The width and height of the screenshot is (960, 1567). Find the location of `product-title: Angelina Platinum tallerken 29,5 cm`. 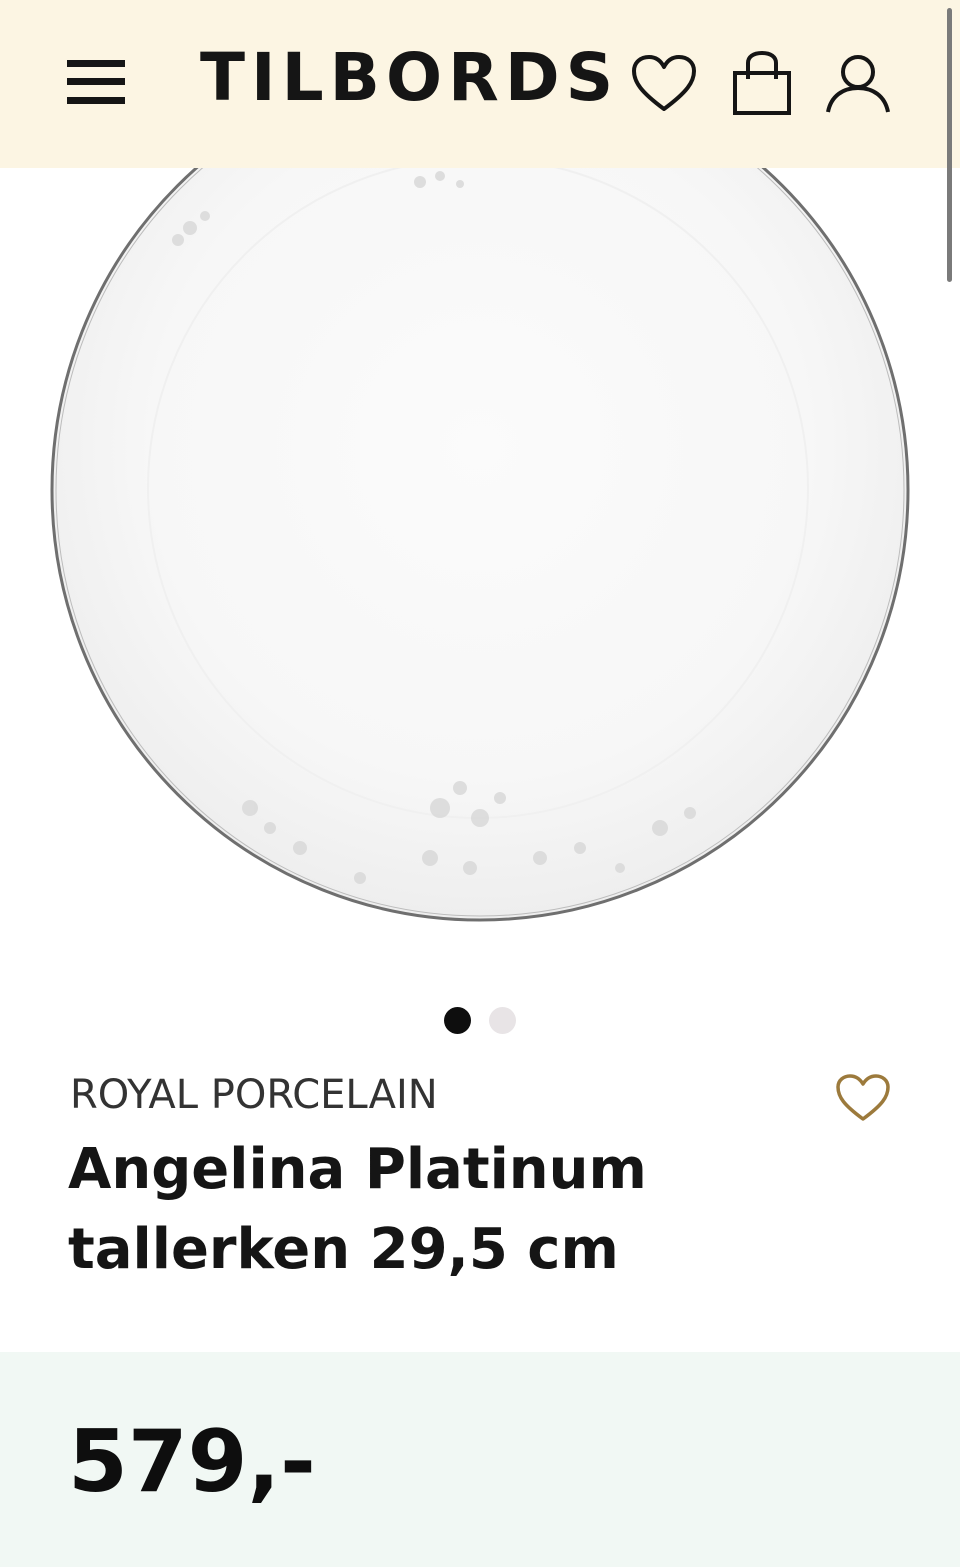

product-title: Angelina Platinum tallerken 29,5 cm is located at coordinates (357, 1209).